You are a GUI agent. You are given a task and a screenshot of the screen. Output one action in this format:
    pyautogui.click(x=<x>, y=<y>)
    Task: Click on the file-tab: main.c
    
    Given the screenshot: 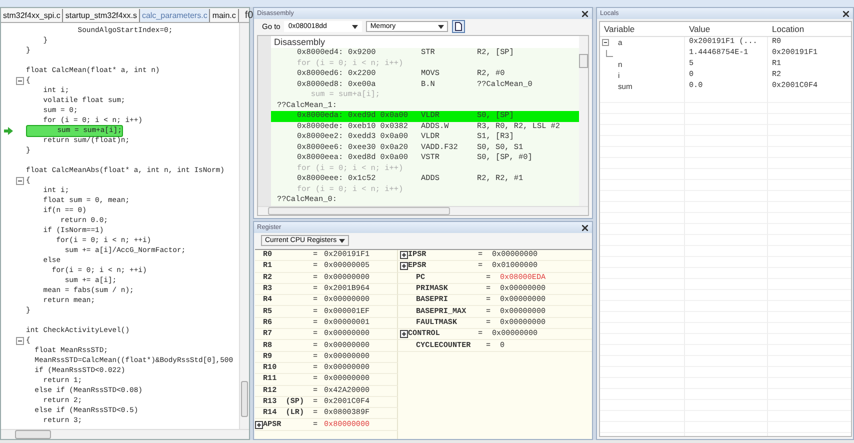 What is the action you would take?
    pyautogui.click(x=224, y=15)
    